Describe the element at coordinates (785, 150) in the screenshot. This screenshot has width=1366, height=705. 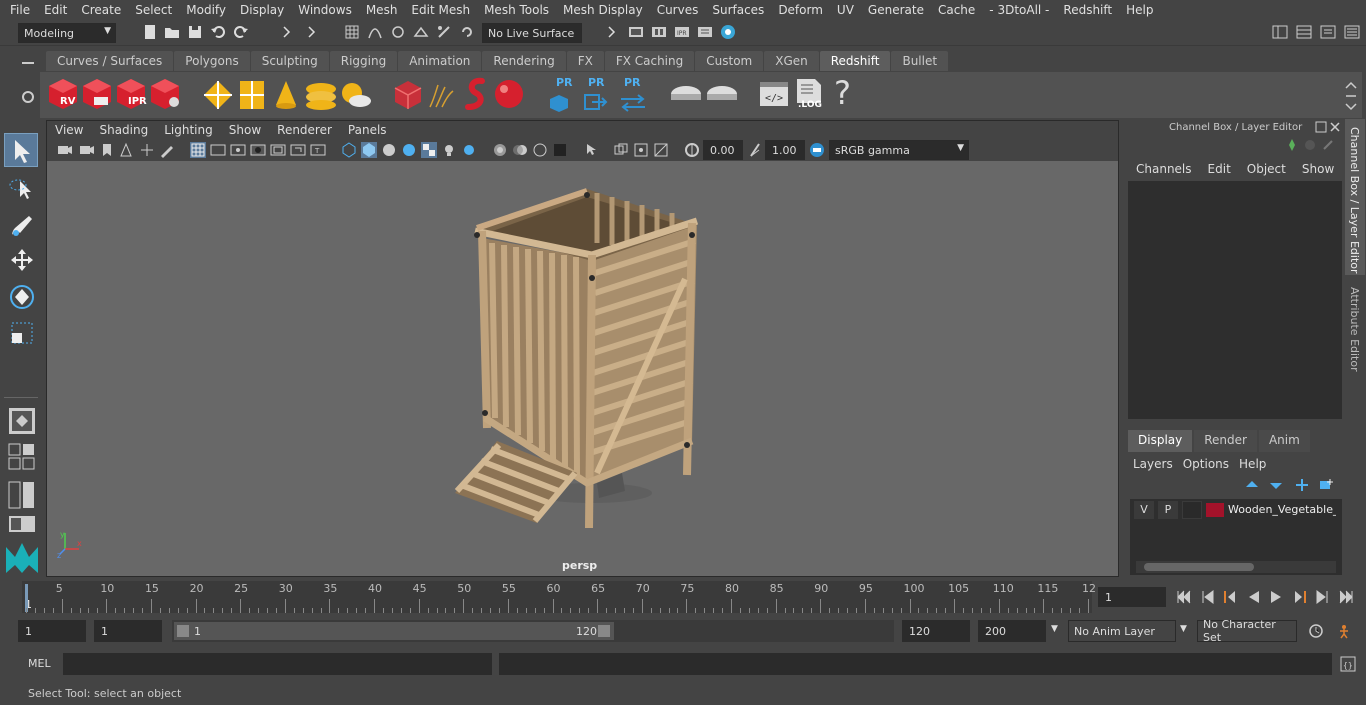
I see `gamma-field: 1.00` at that location.